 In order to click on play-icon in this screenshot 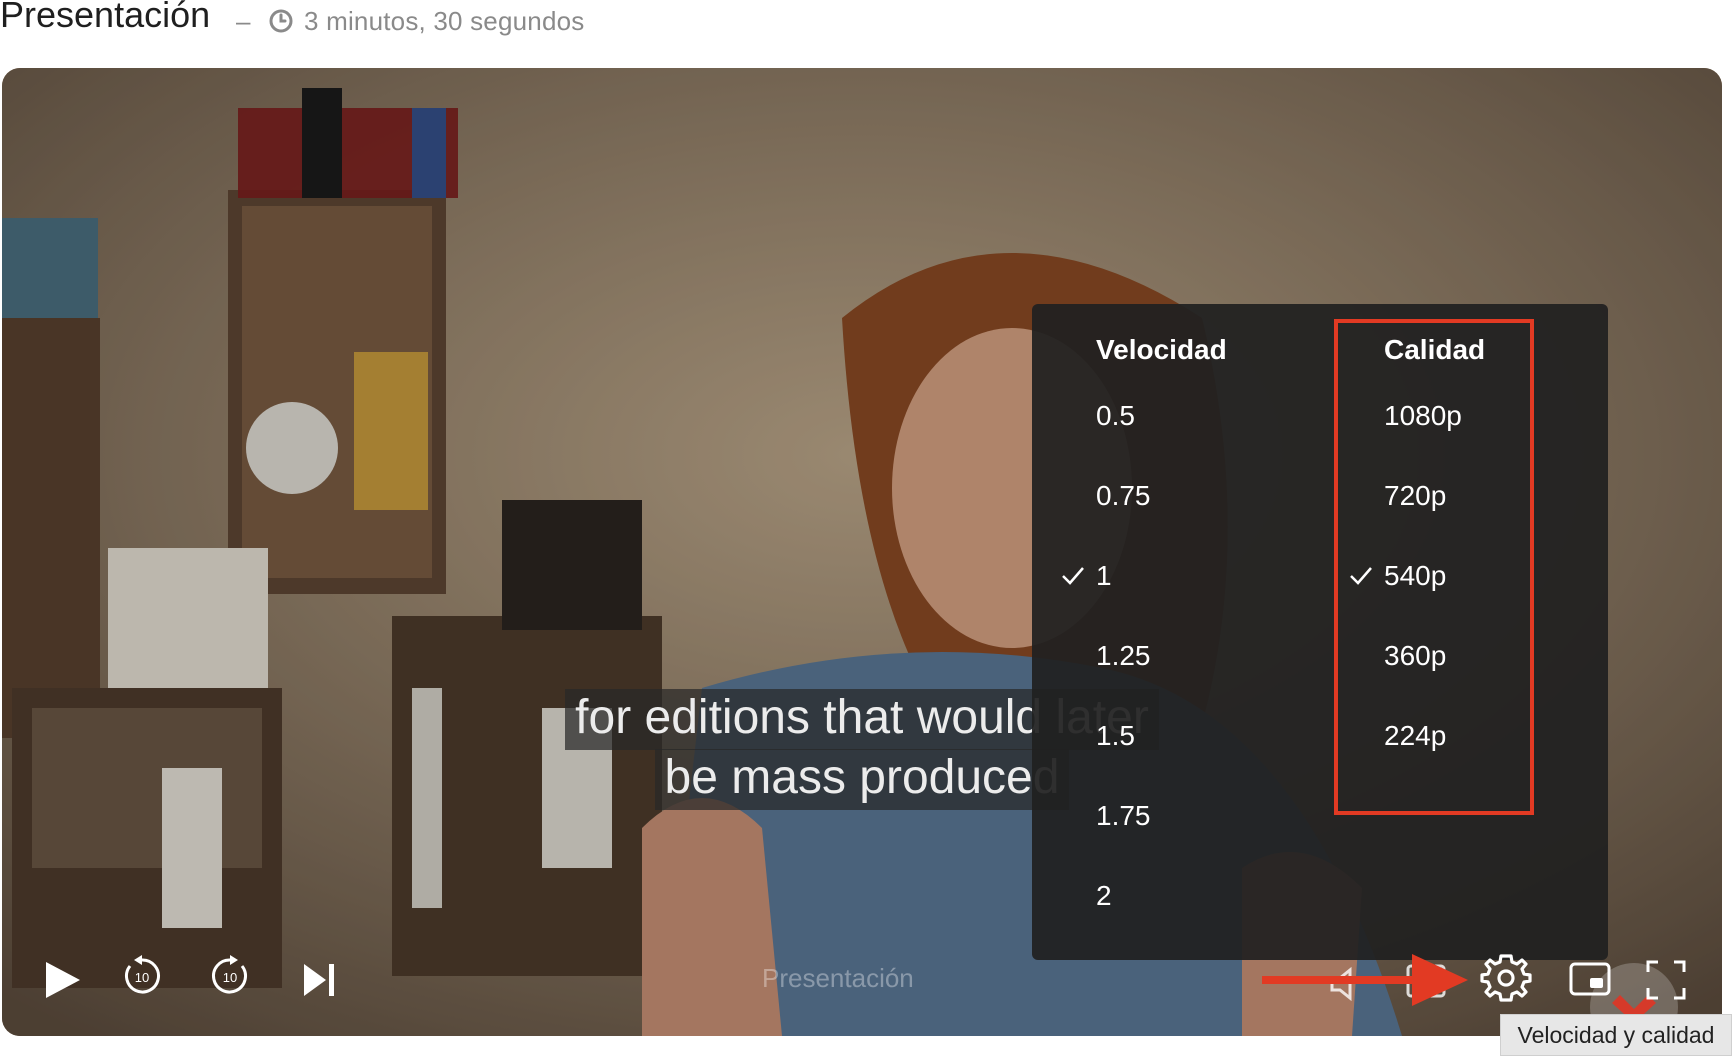, I will do `click(62, 980)`.